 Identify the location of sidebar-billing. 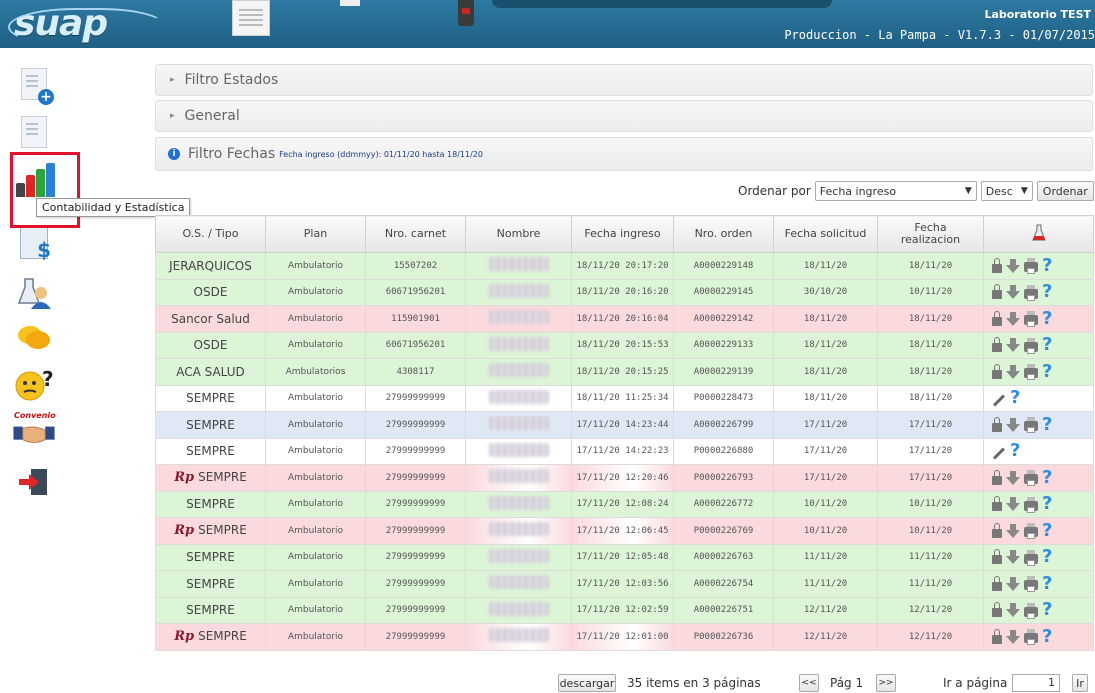
(34, 242).